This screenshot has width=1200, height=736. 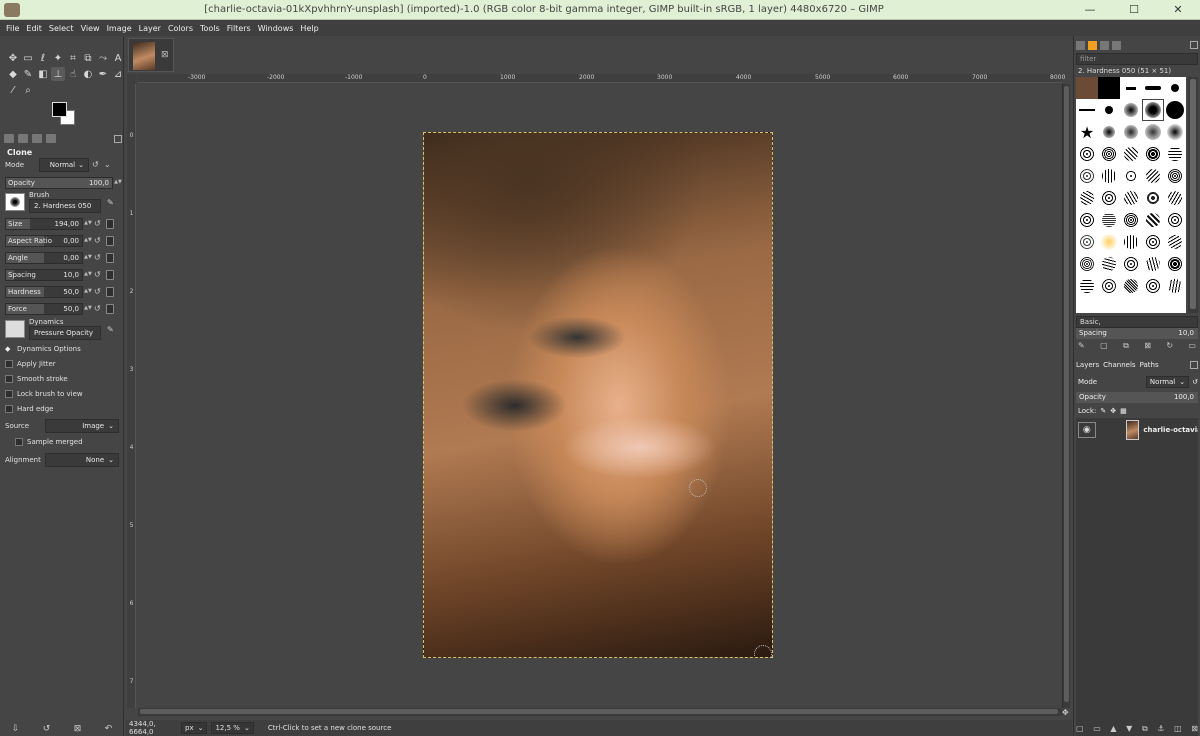 What do you see at coordinates (108, 164) in the screenshot?
I see `mode-switch-icon: ⌄` at bounding box center [108, 164].